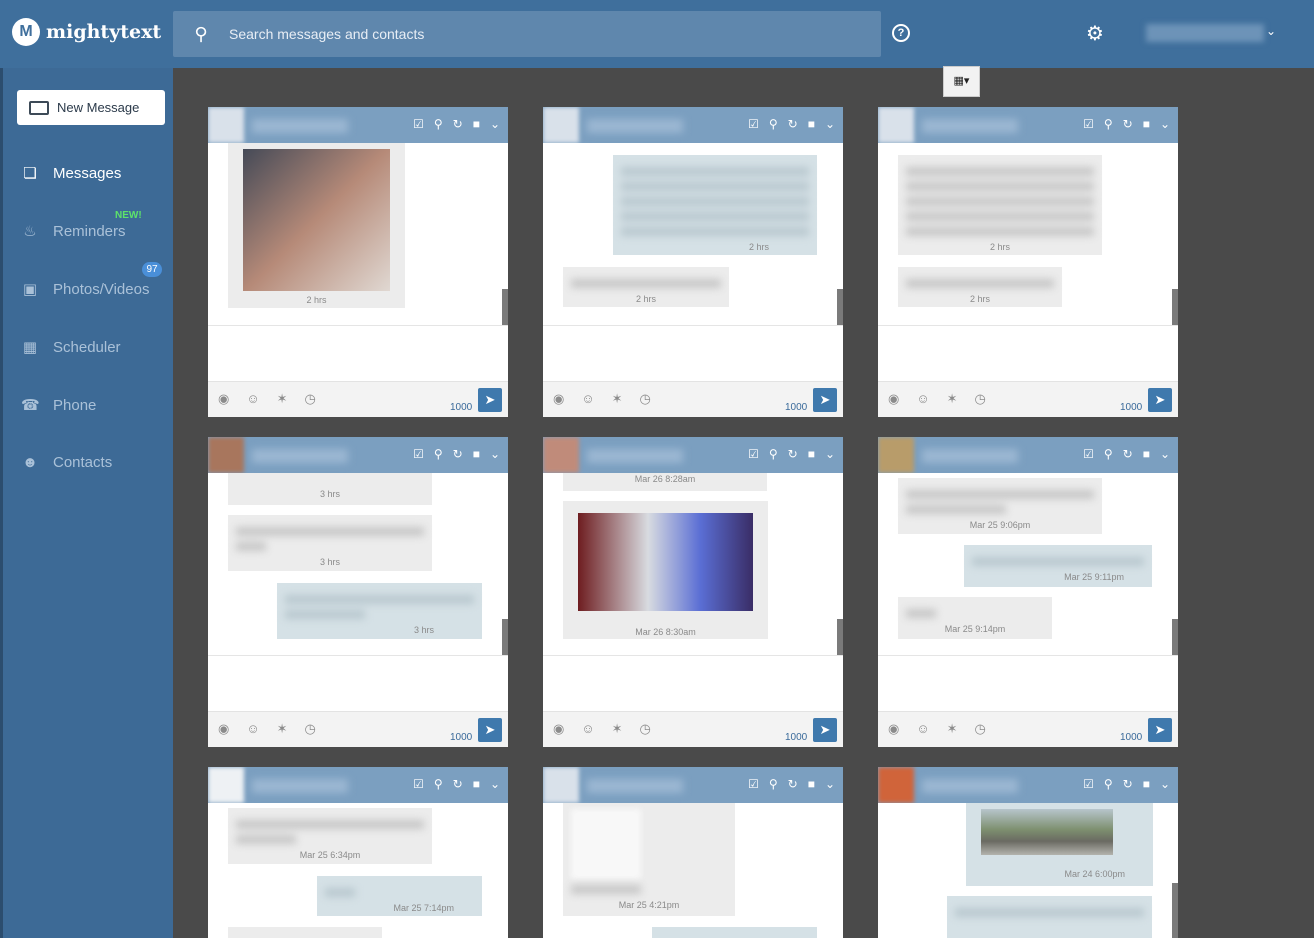 The width and height of the screenshot is (1314, 938). Describe the element at coordinates (71, 173) in the screenshot. I see `sidebar-item-messages: ❏ Messages` at that location.